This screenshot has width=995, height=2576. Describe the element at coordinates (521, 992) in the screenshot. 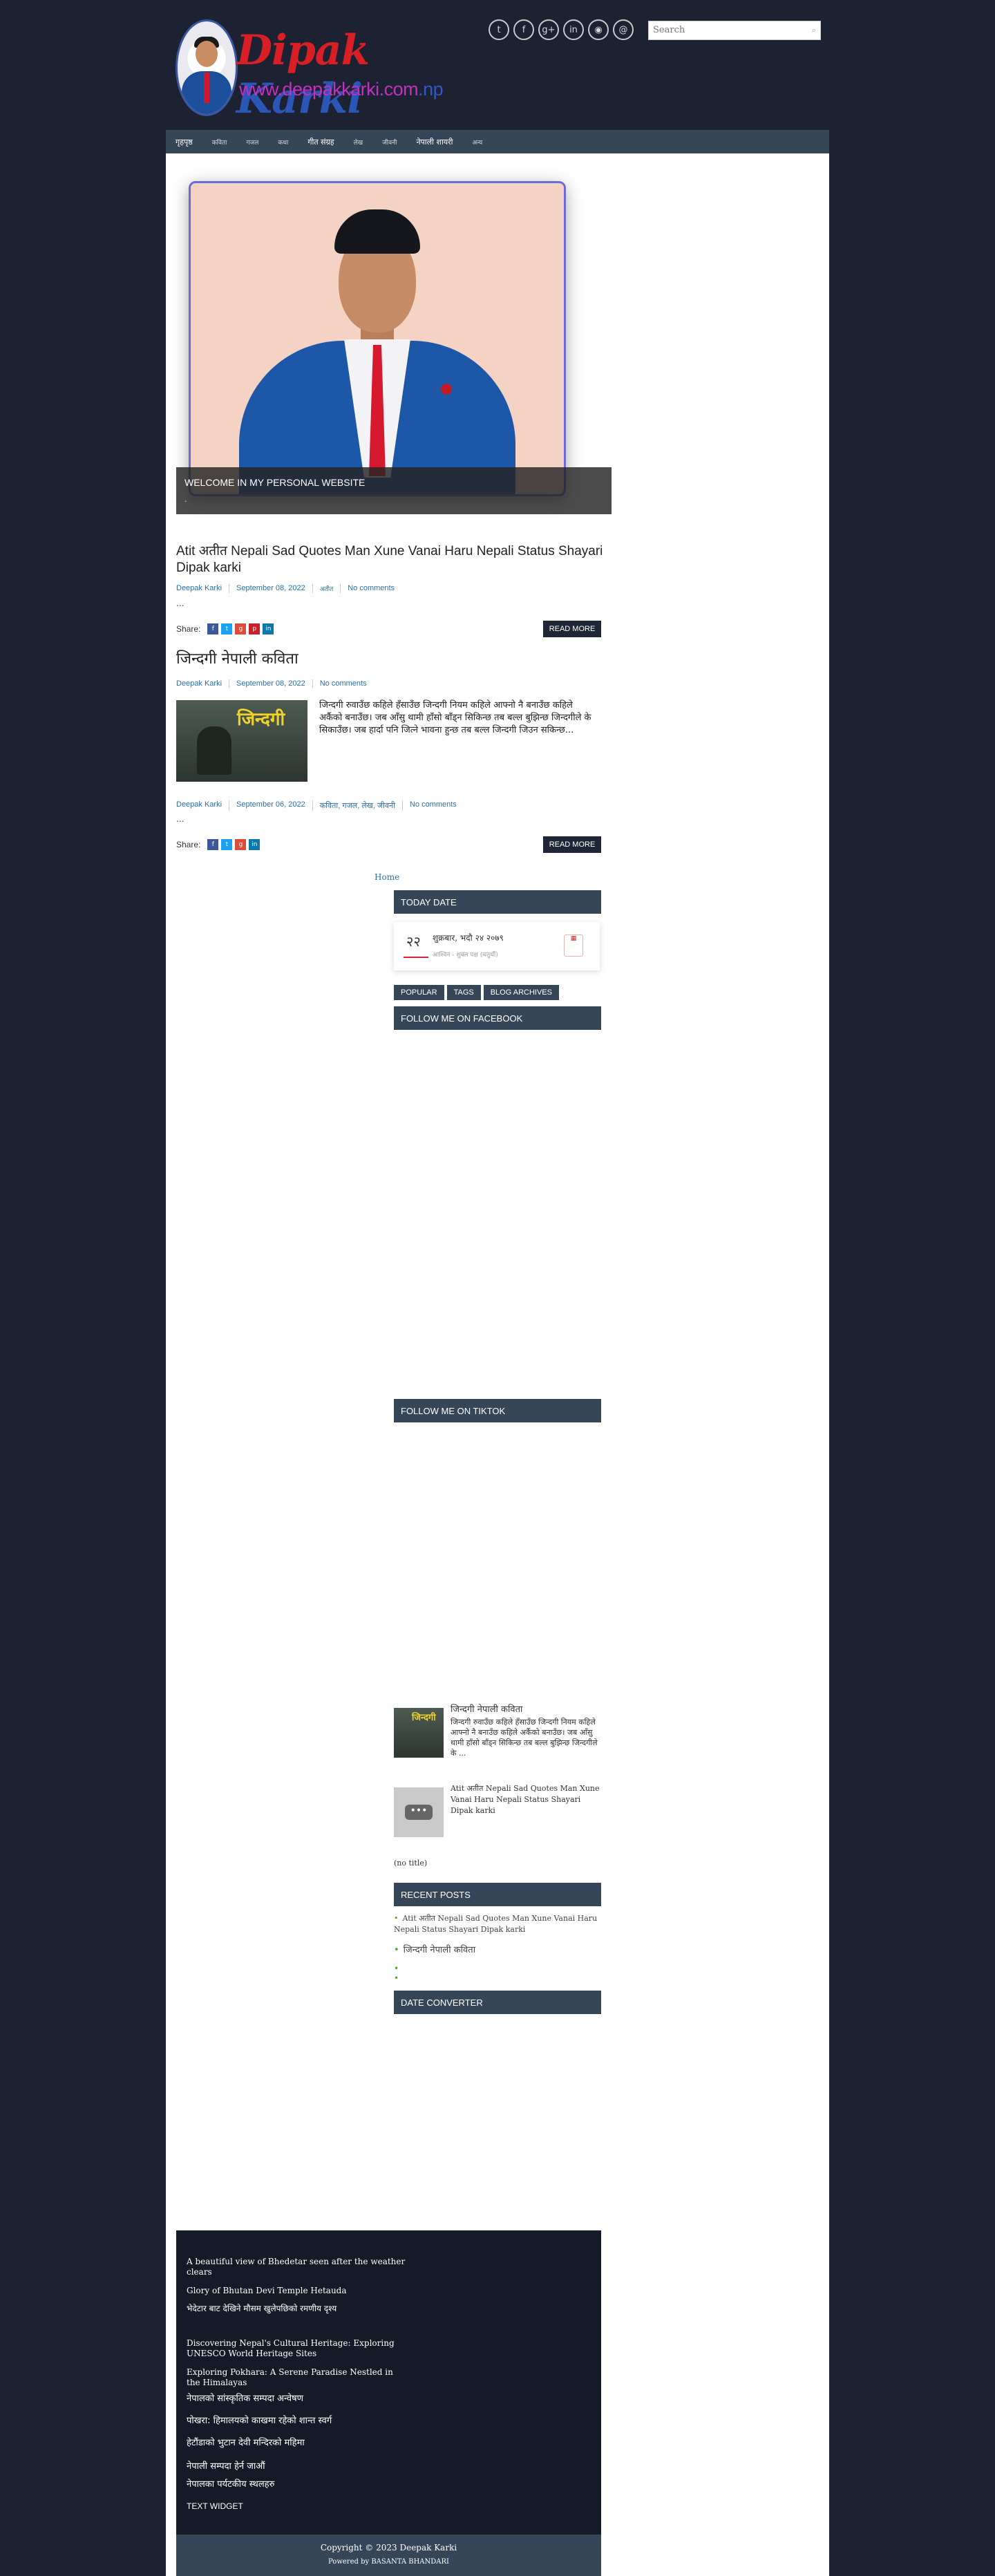

I see `tab-archives: BLOG ARCHIVES` at that location.